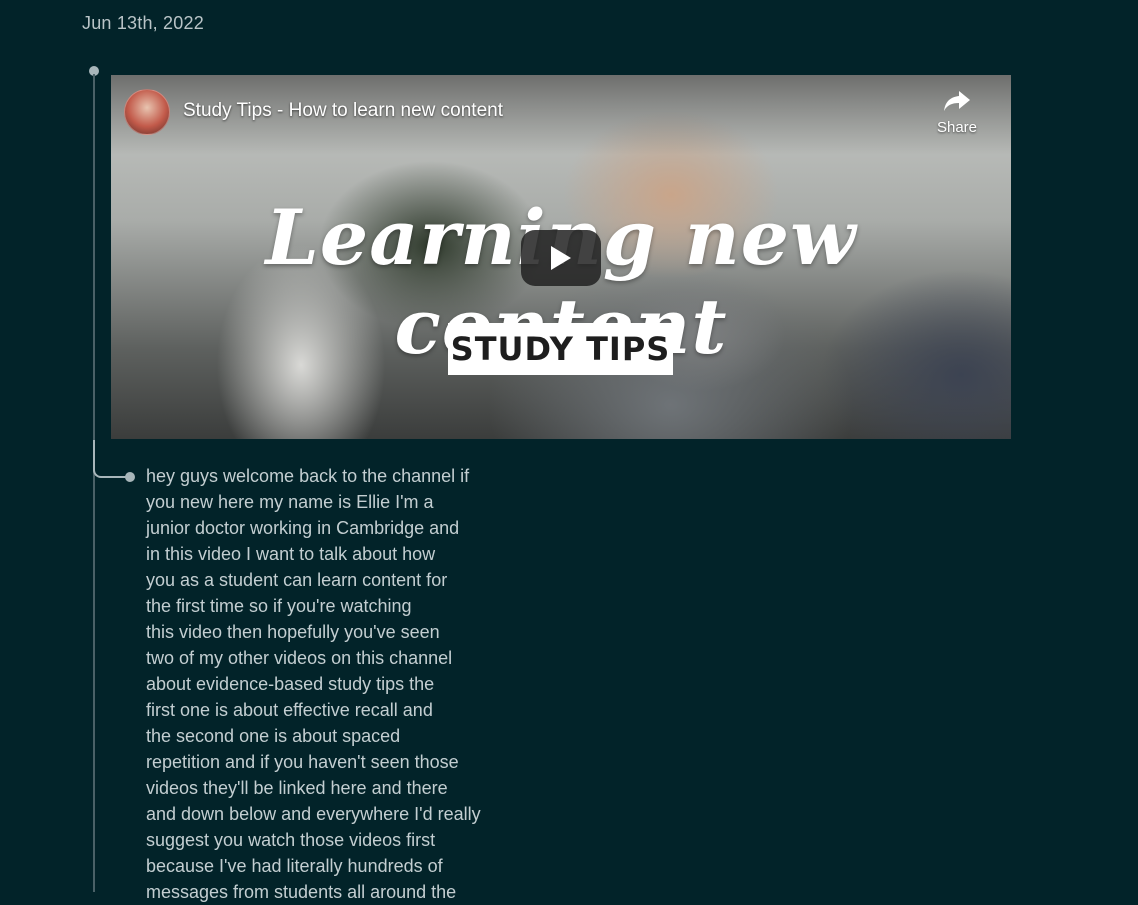  What do you see at coordinates (290, 684) in the screenshot?
I see `transcript-line: about evidence-based study tips the` at bounding box center [290, 684].